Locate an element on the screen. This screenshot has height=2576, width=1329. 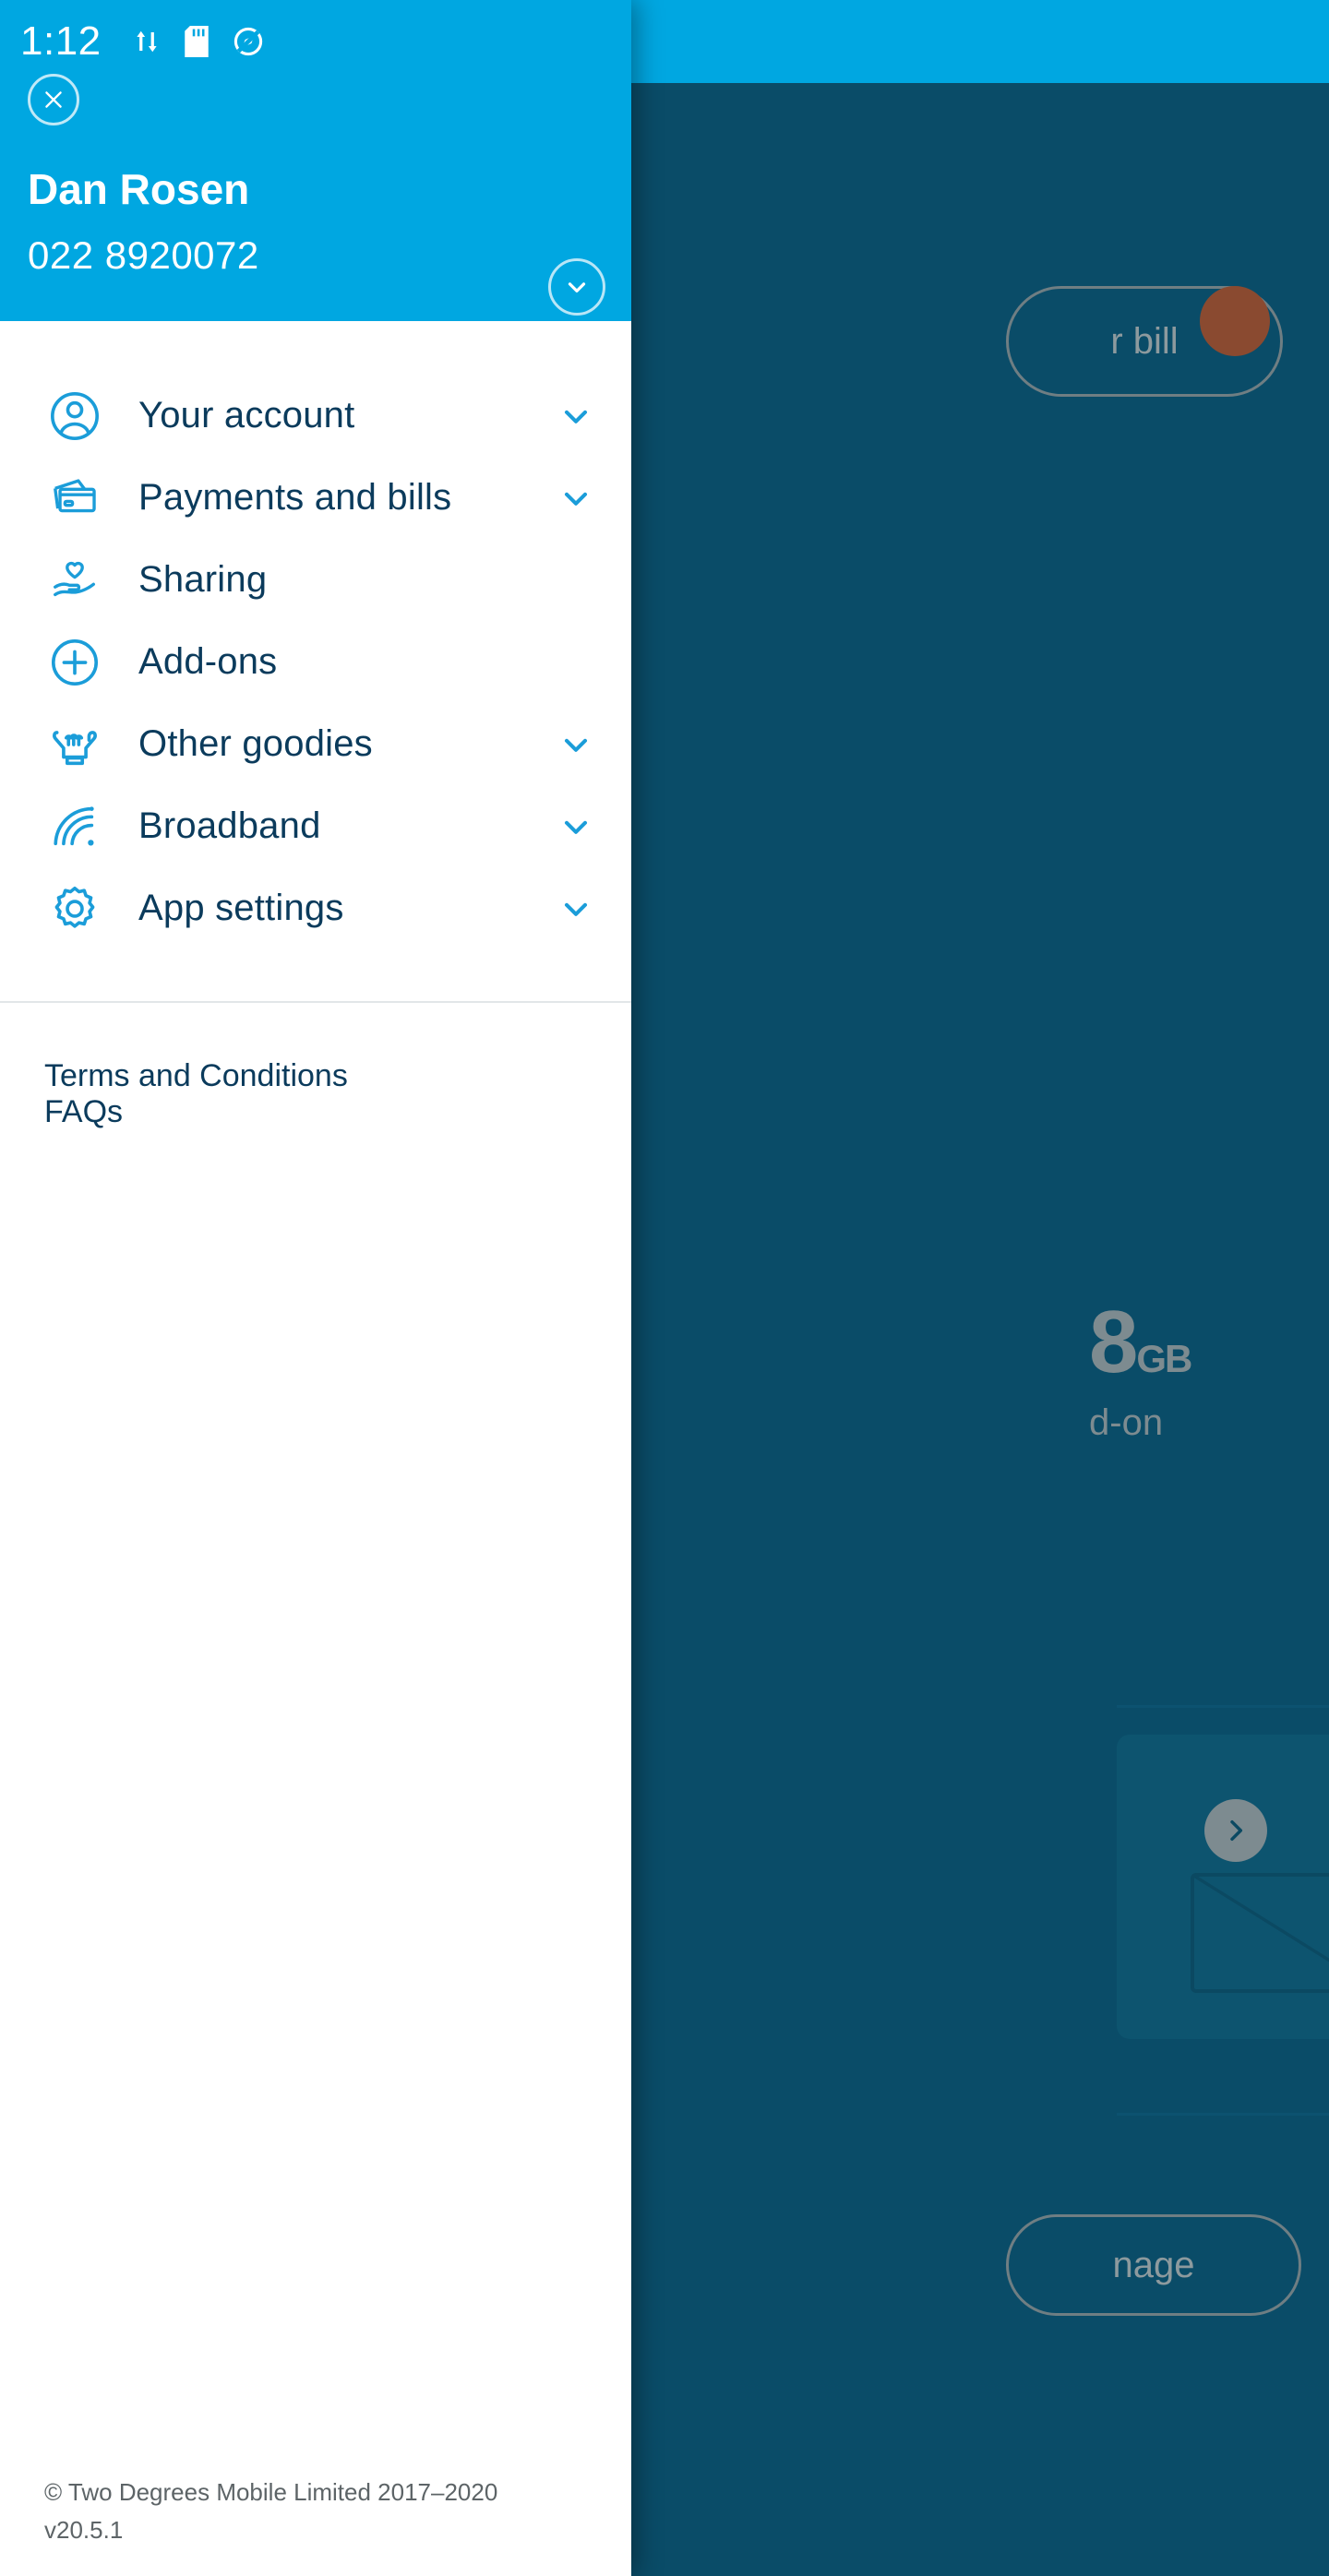
menu-item-add-ons: Add-ons is located at coordinates (316, 662).